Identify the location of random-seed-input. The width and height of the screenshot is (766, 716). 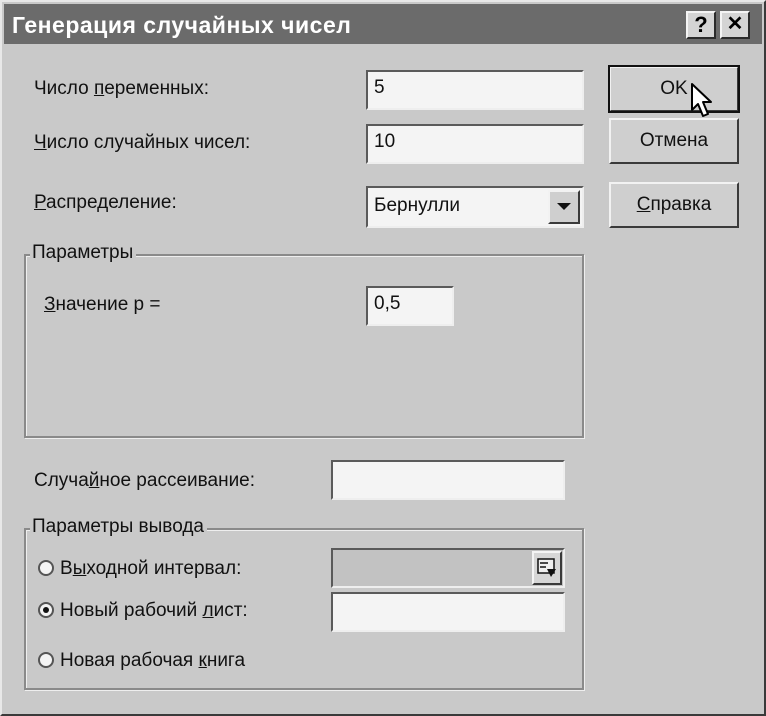
(448, 480).